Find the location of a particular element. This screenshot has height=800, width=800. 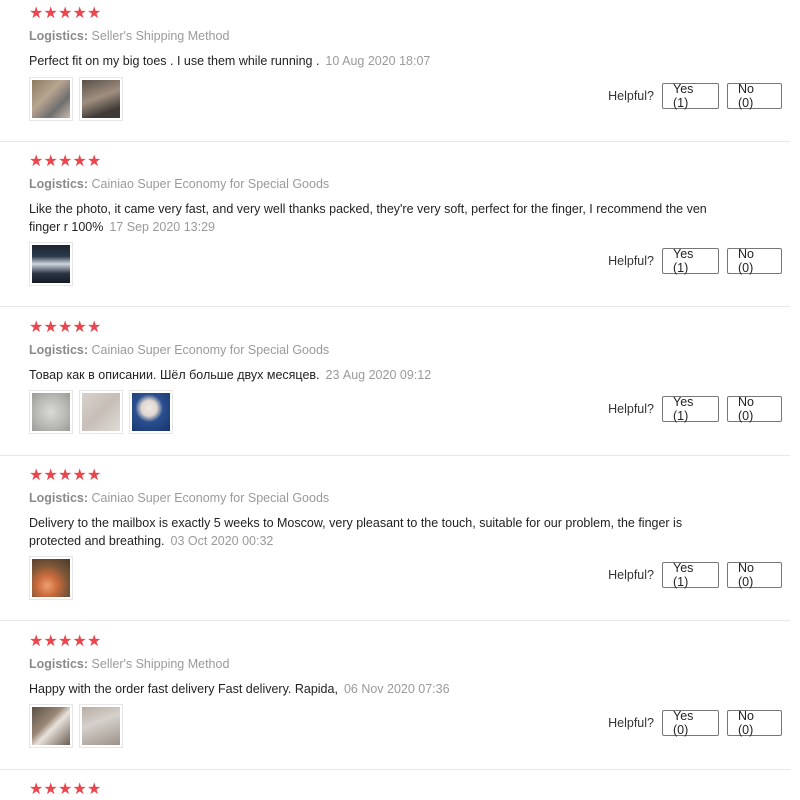

review-date: 06 Nov 2020 07:36 is located at coordinates (396, 689).